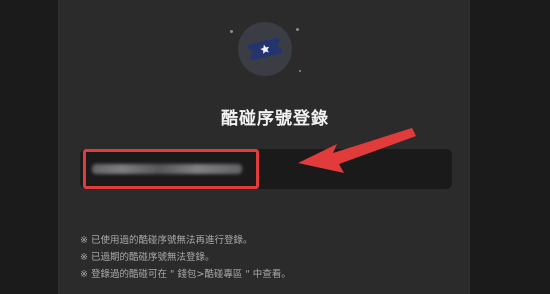 The image size is (550, 294). Describe the element at coordinates (166, 240) in the screenshot. I see `note-item: ※ 已使用過的酷碰序號無法再進行登錄。` at that location.